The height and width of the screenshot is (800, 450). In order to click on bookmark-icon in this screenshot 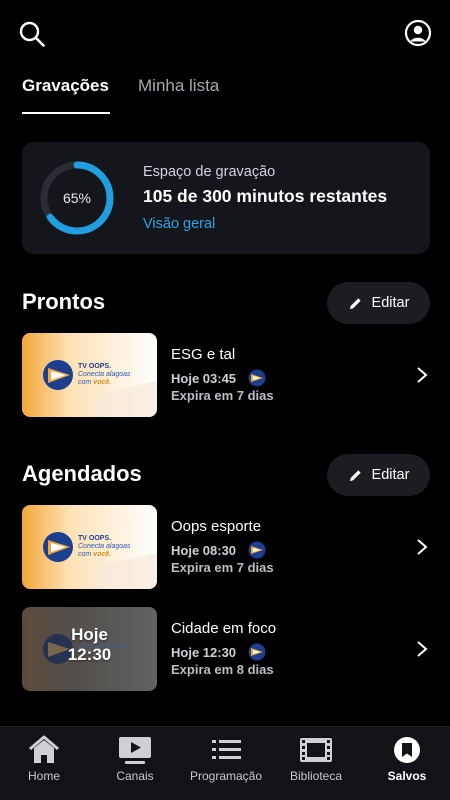, I will do `click(407, 750)`.